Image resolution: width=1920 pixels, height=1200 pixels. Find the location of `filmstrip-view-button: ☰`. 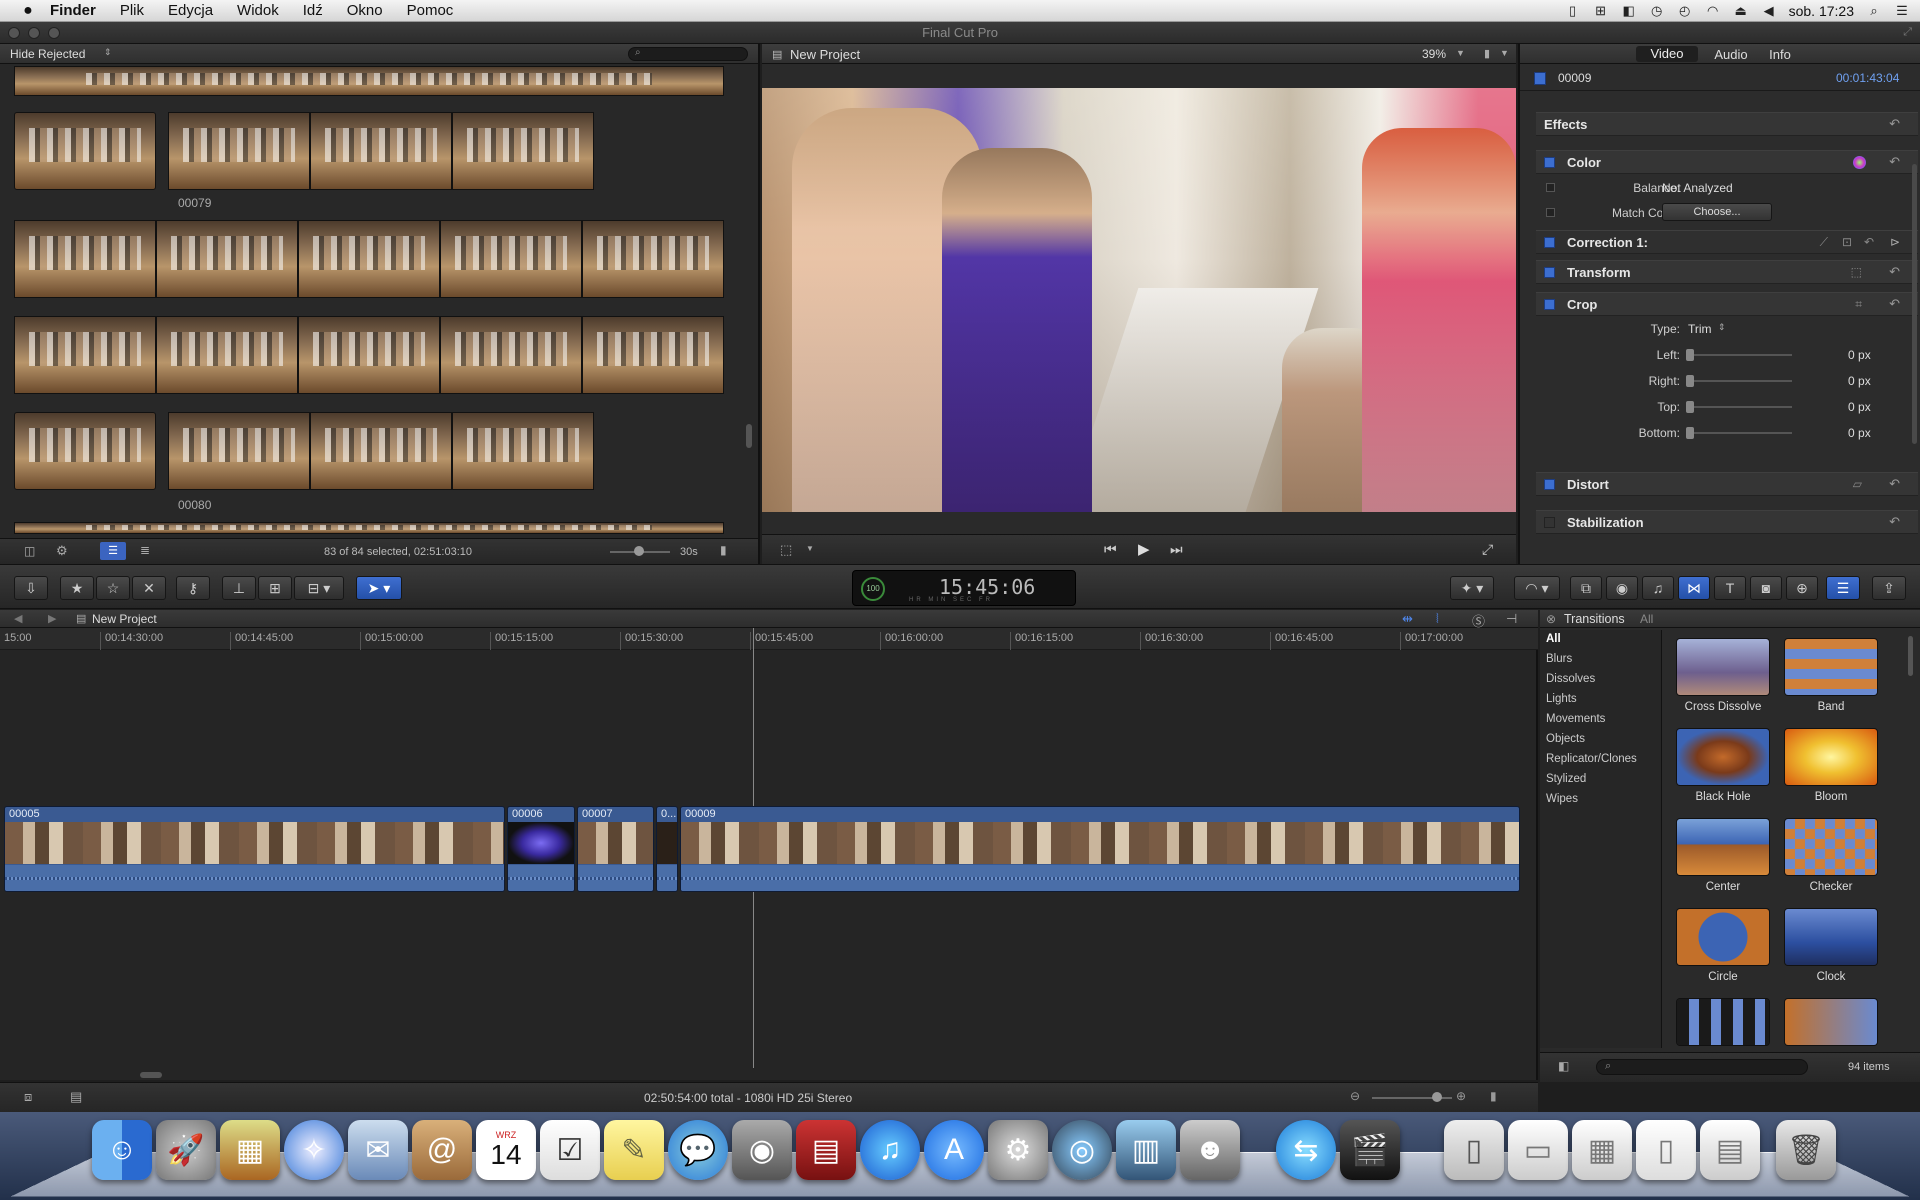

filmstrip-view-button: ☰ is located at coordinates (113, 551).